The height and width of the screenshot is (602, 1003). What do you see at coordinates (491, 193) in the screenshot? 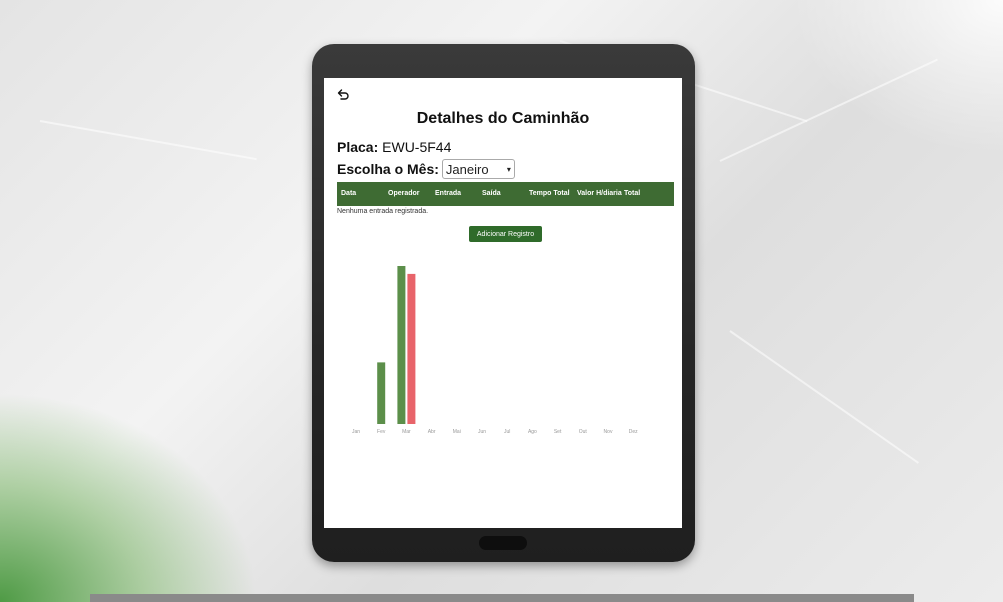
I see `column-header-exit: Saída` at bounding box center [491, 193].